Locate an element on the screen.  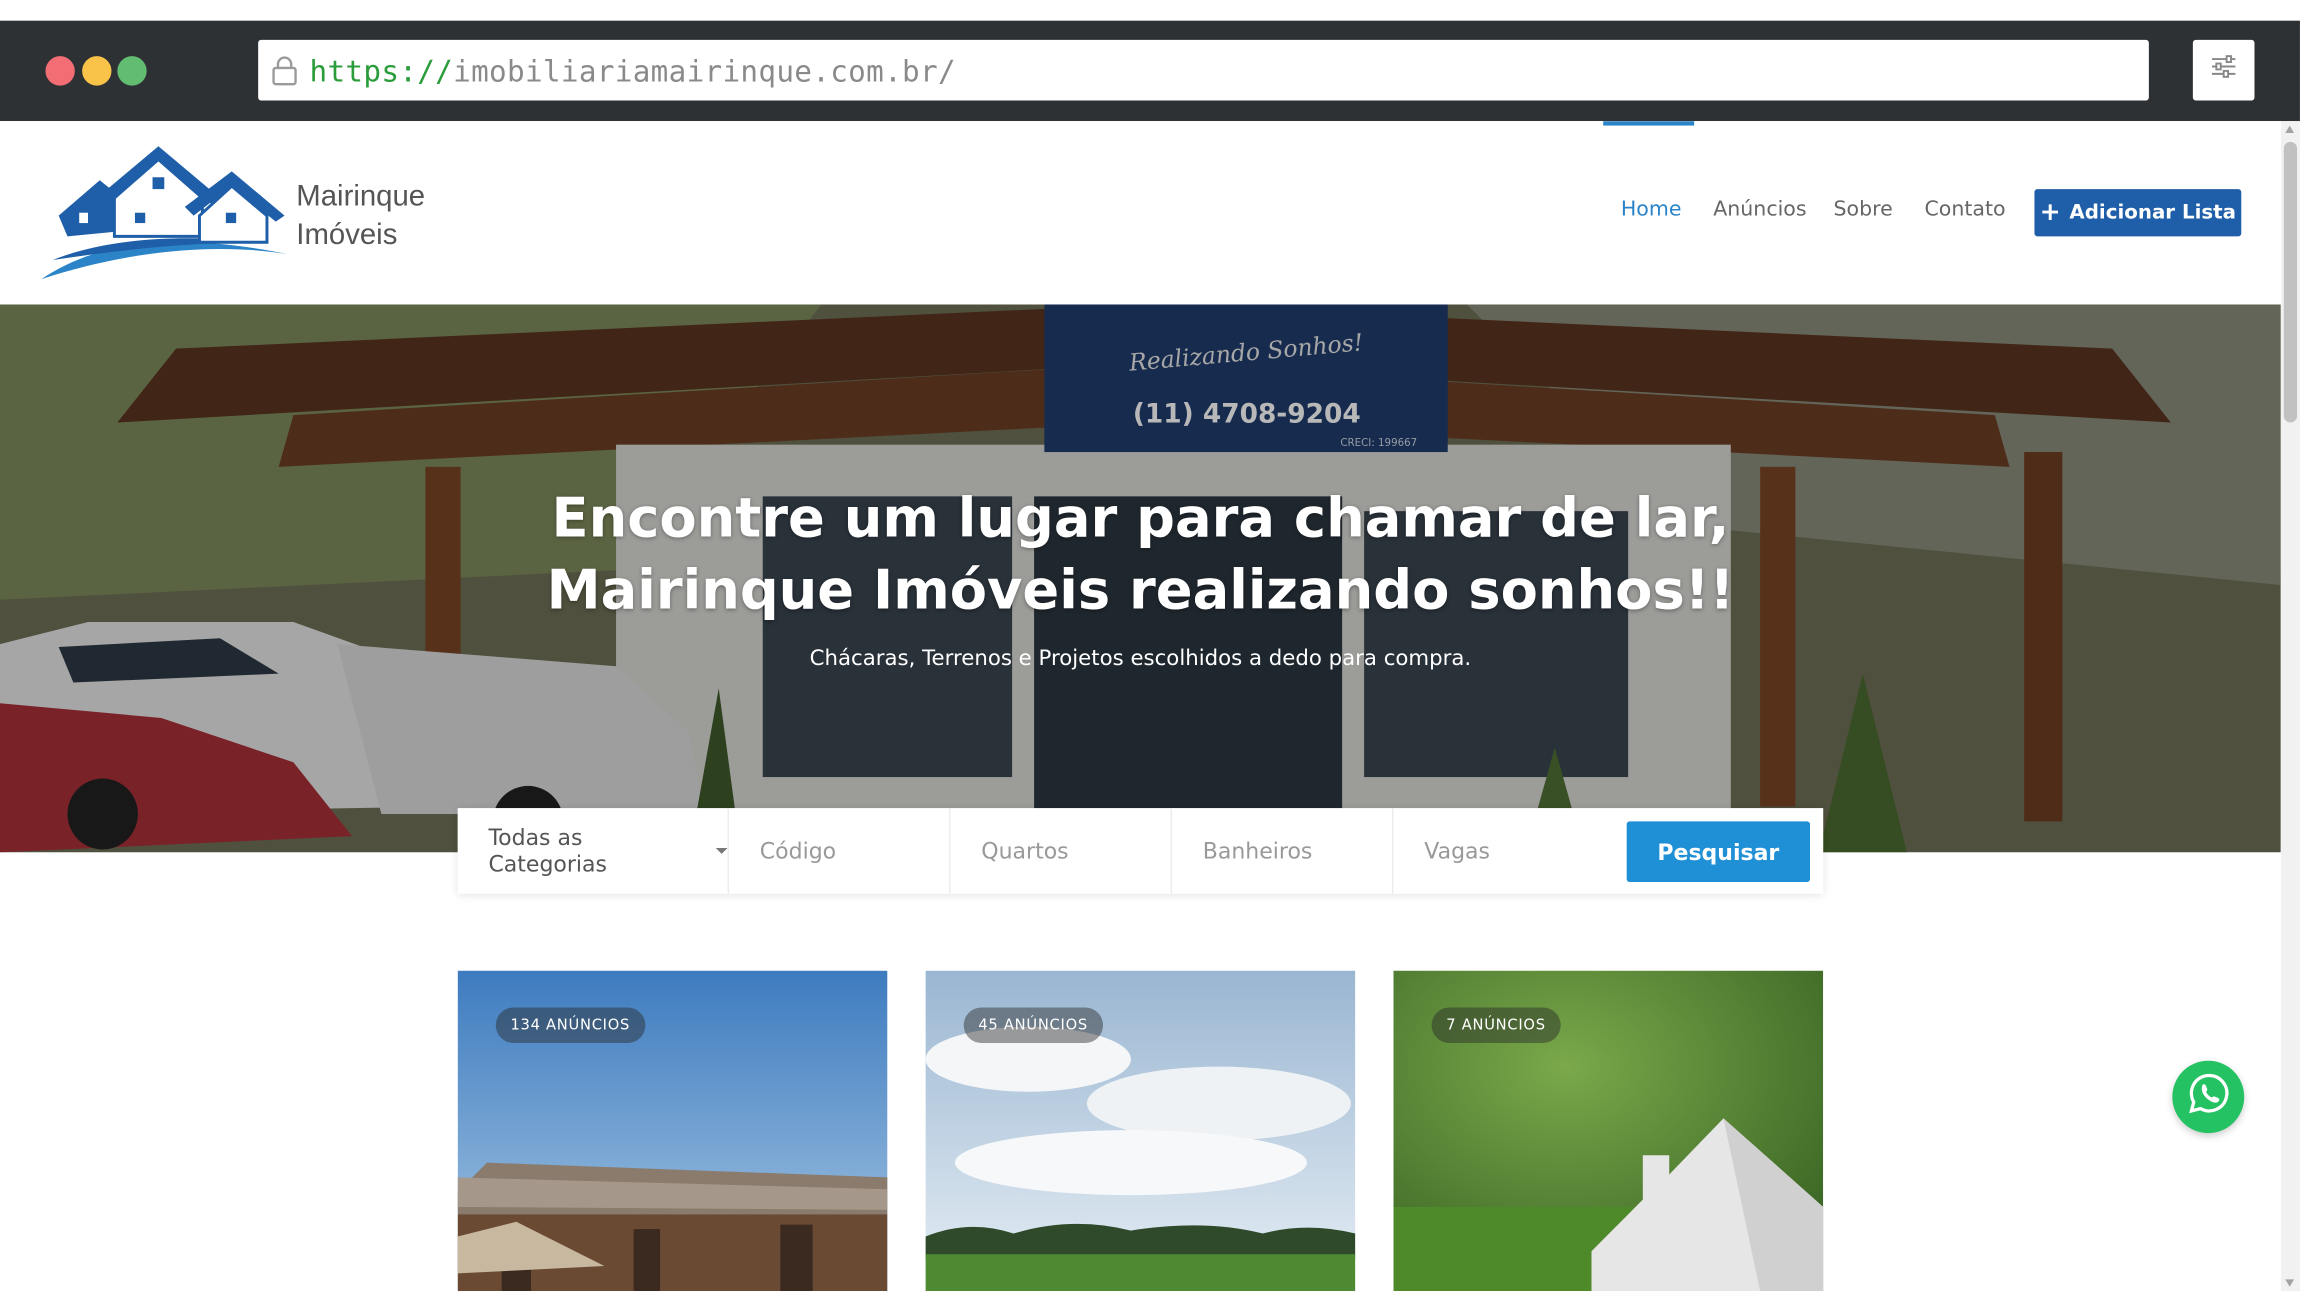
logo-line-1: Mairinque is located at coordinates (361, 196).